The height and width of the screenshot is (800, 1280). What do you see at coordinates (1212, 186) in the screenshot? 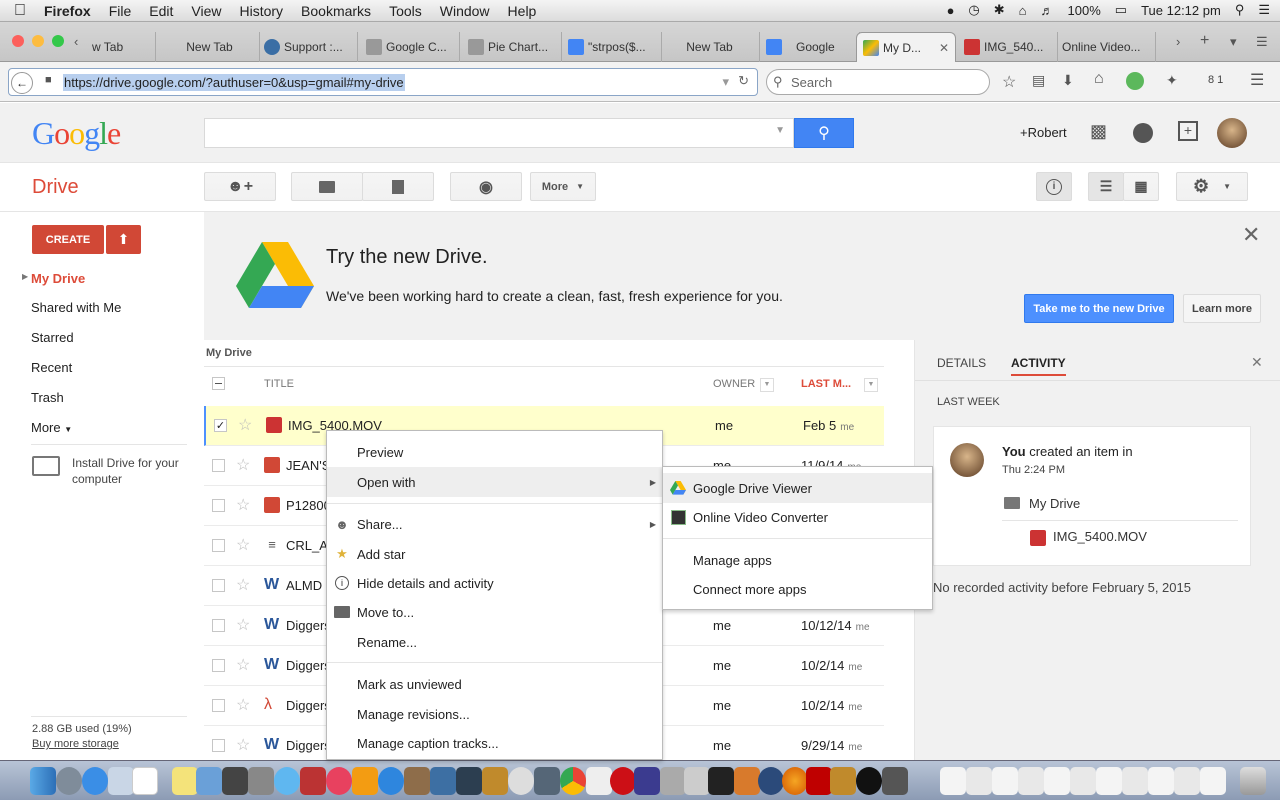
I see `settings-button: ⚙ ▼` at bounding box center [1212, 186].